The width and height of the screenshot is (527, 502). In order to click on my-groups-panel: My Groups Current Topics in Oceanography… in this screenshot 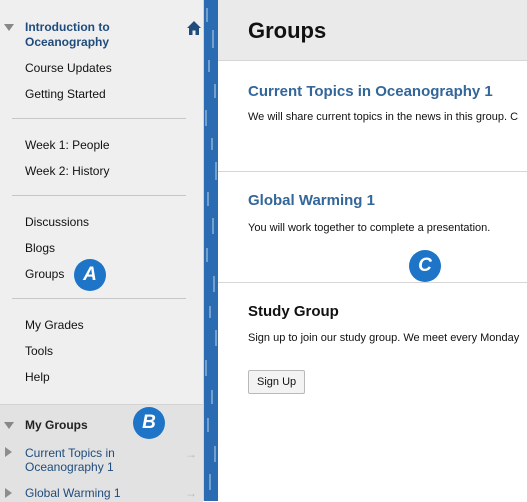, I will do `click(101, 453)`.